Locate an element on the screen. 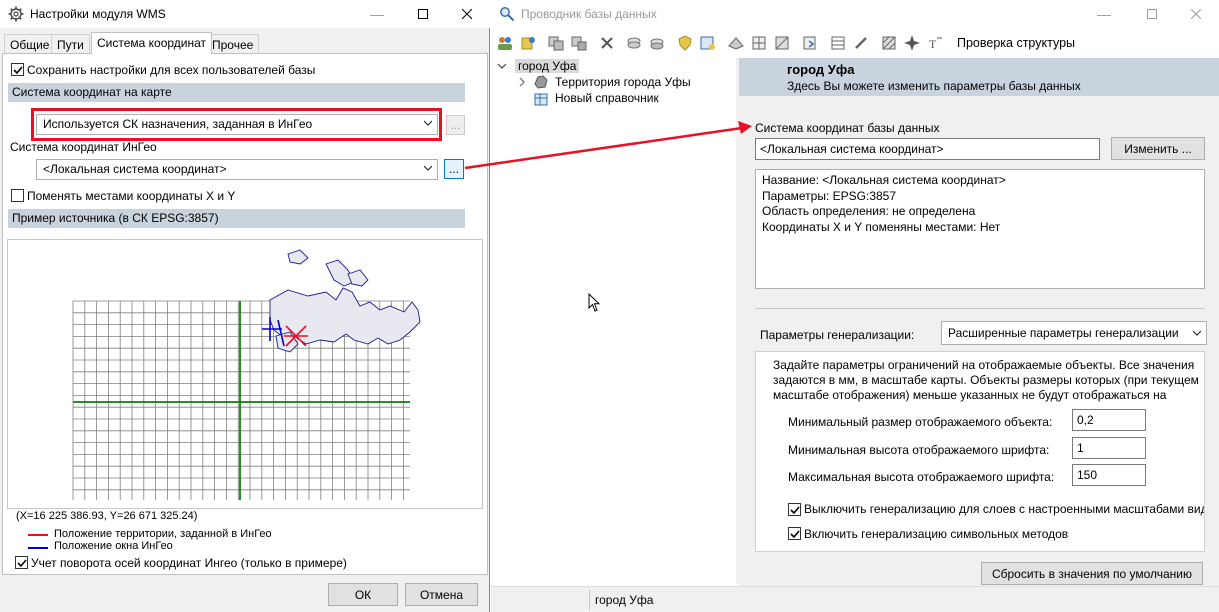 The image size is (1219, 612). explorer-app-icon is located at coordinates (507, 14).